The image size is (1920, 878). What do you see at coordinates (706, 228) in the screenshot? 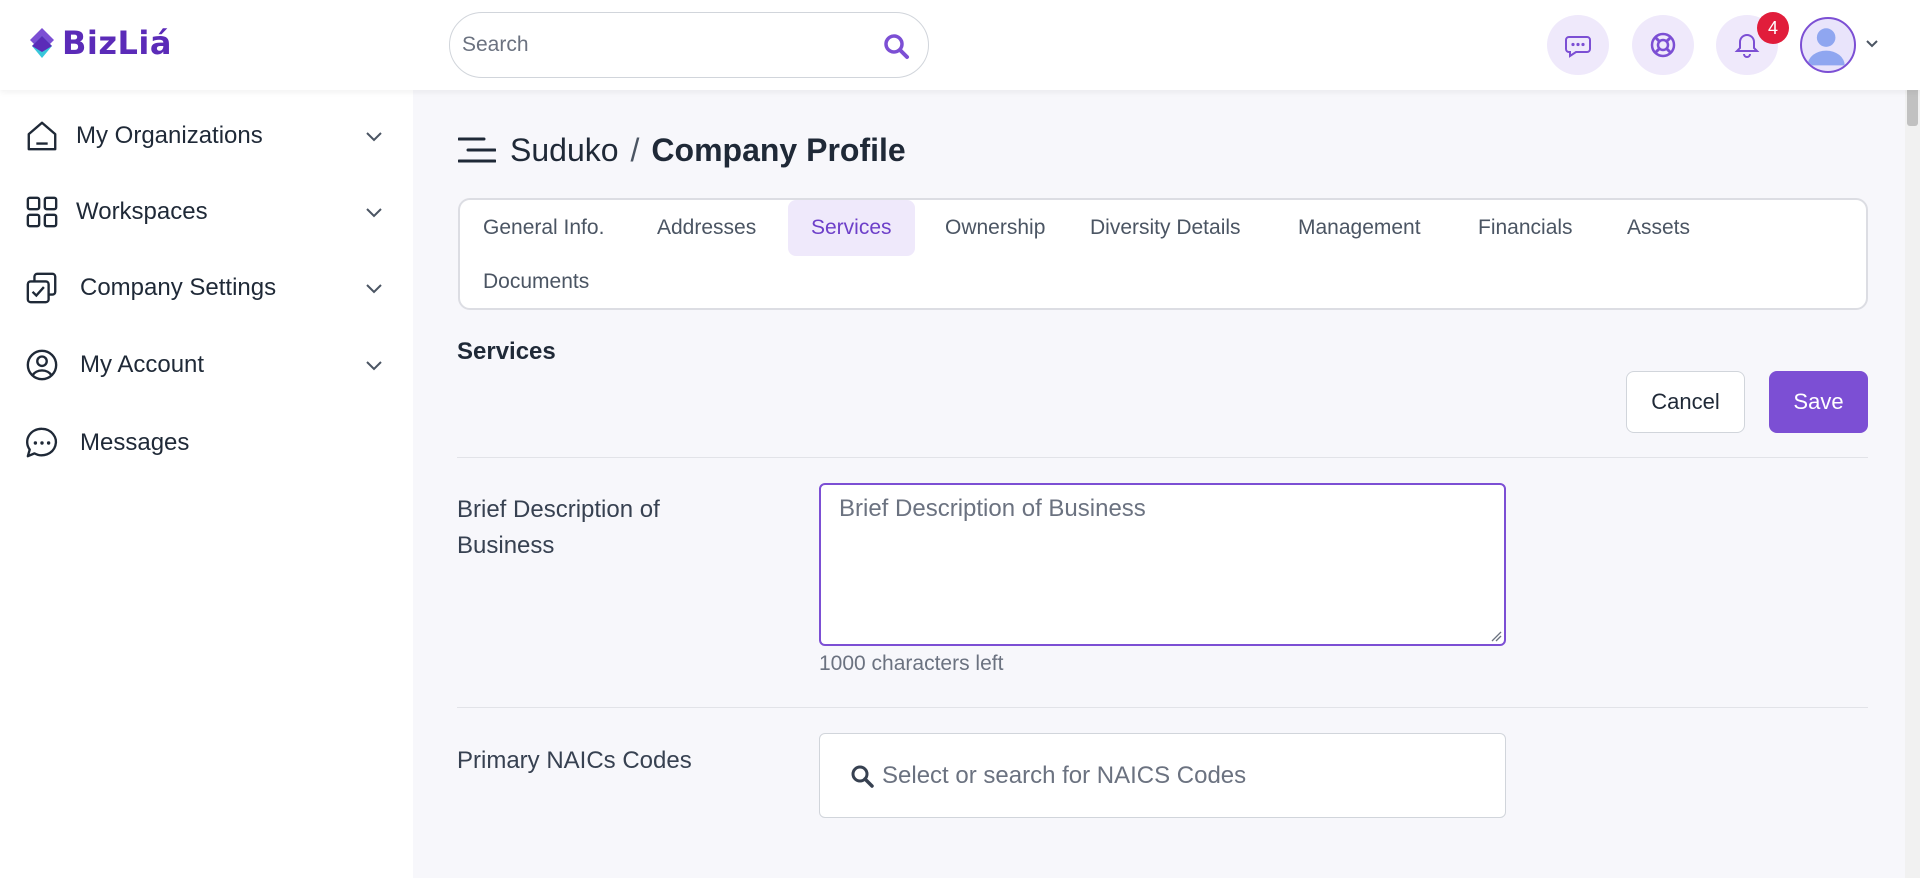
I see `tab-addresses: Addresses` at bounding box center [706, 228].